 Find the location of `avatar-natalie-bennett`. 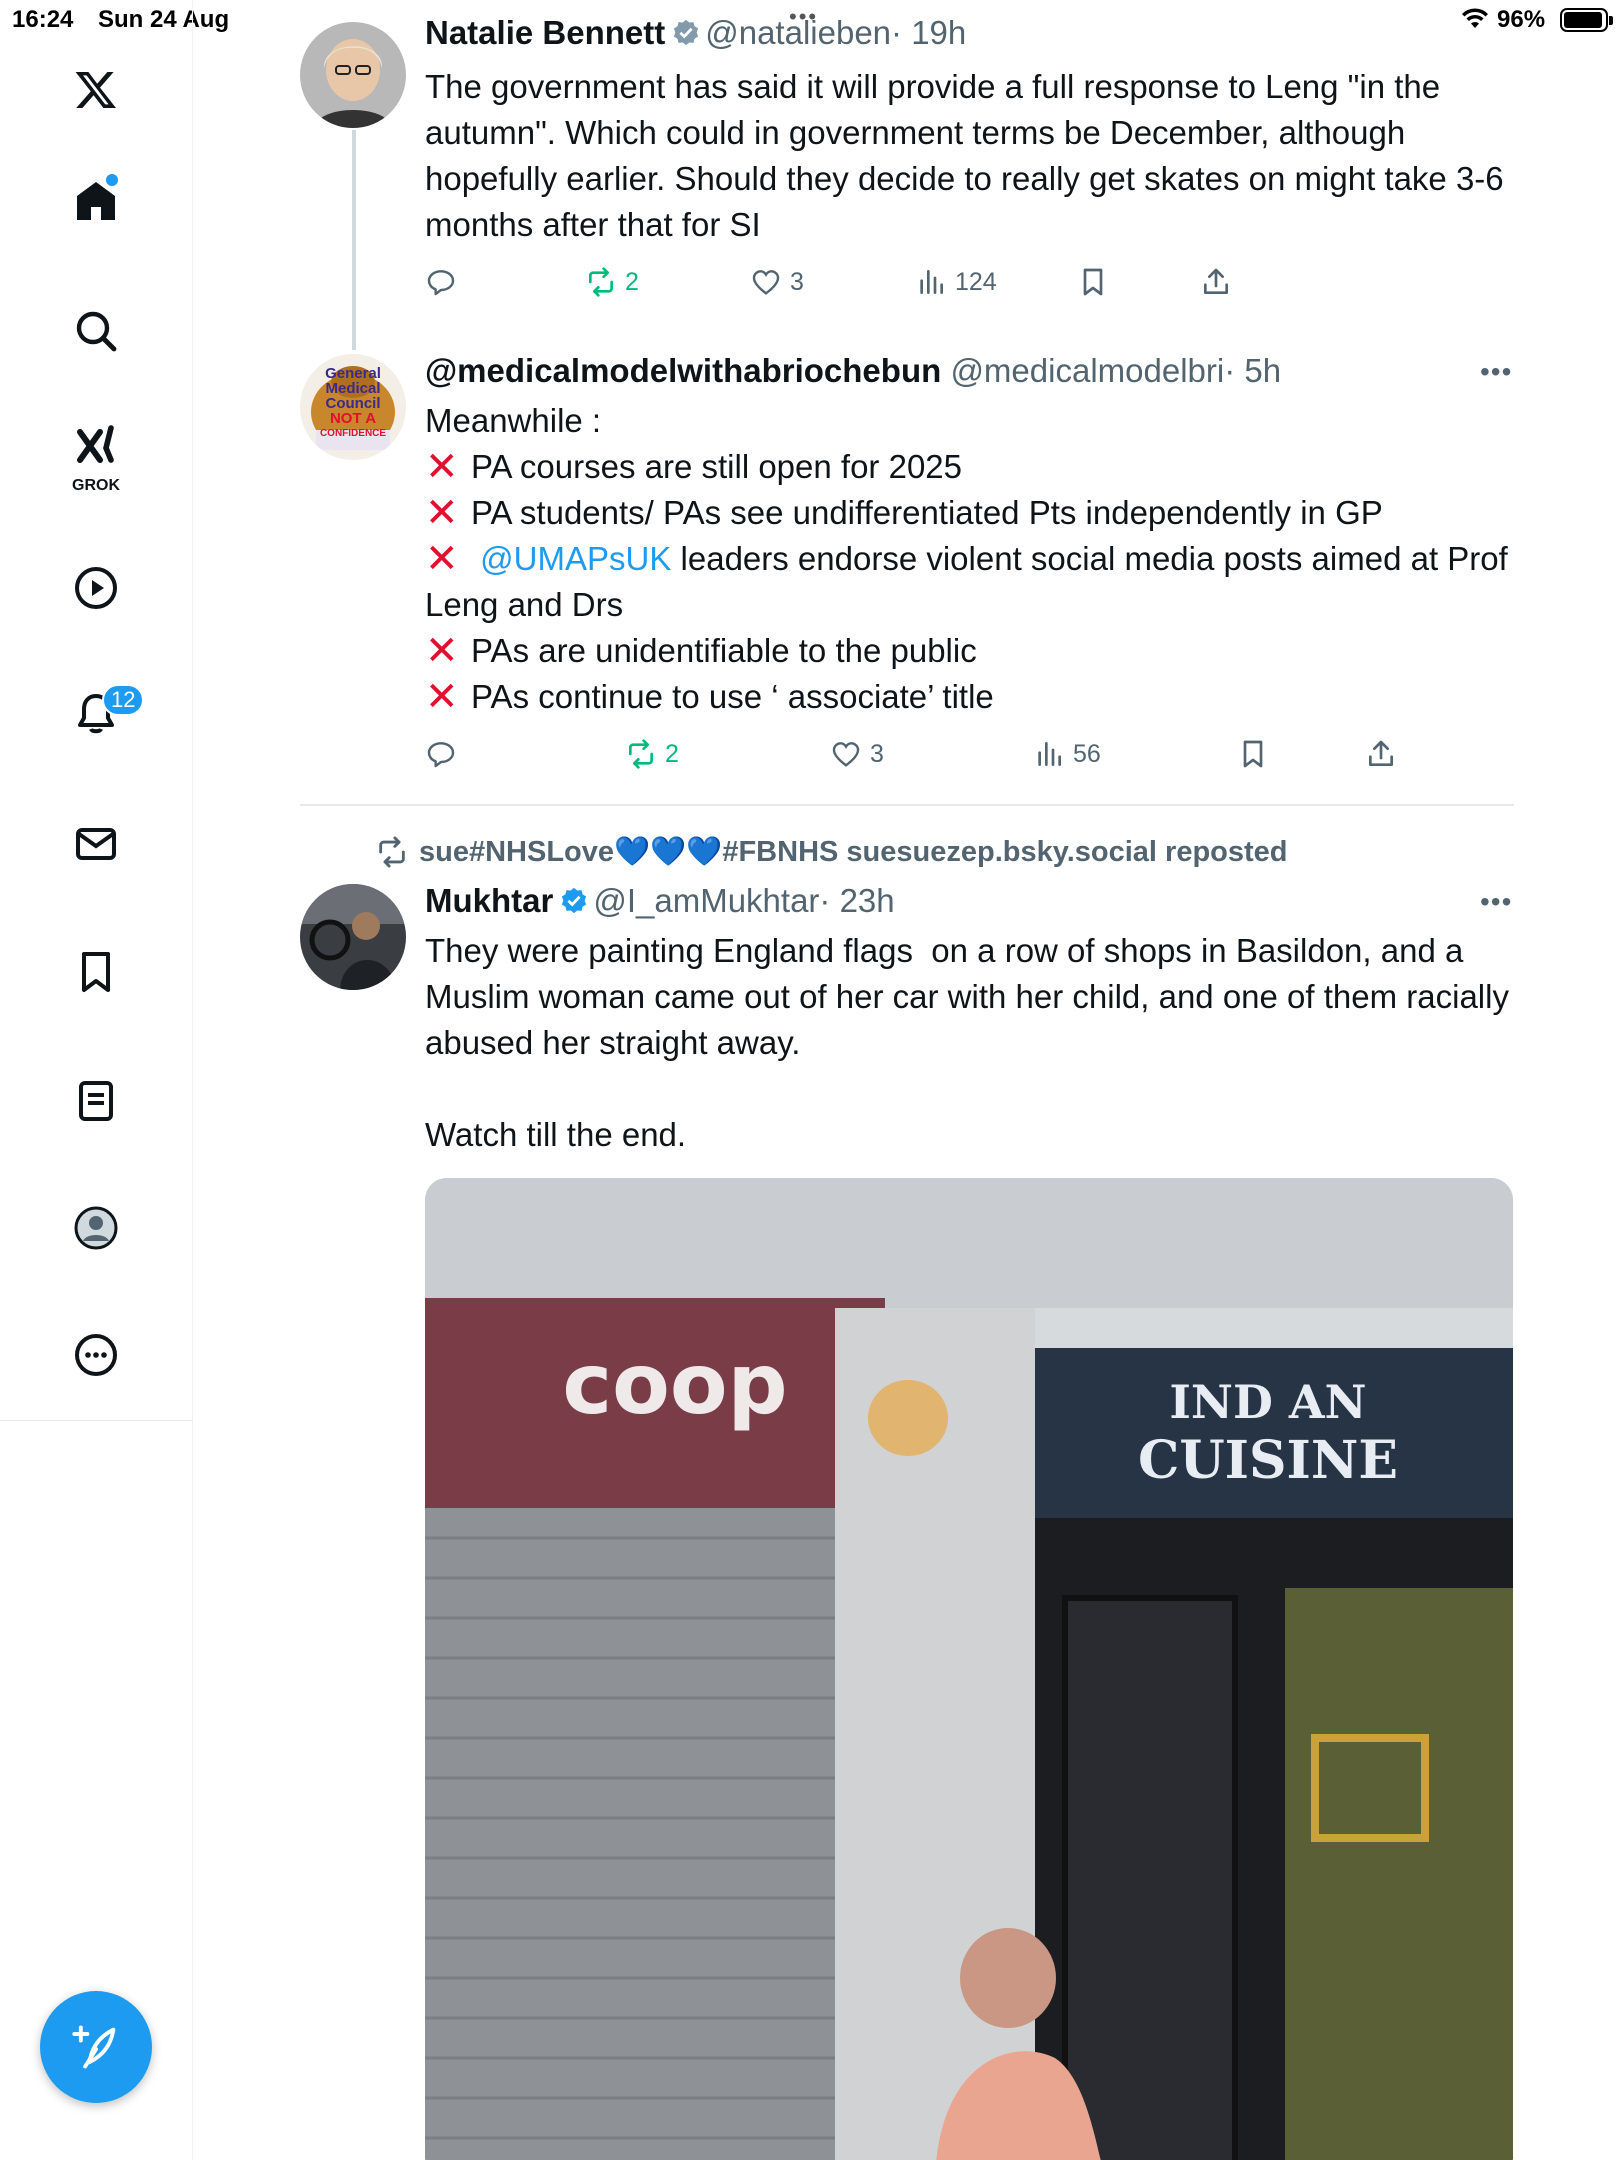

avatar-natalie-bennett is located at coordinates (353, 75).